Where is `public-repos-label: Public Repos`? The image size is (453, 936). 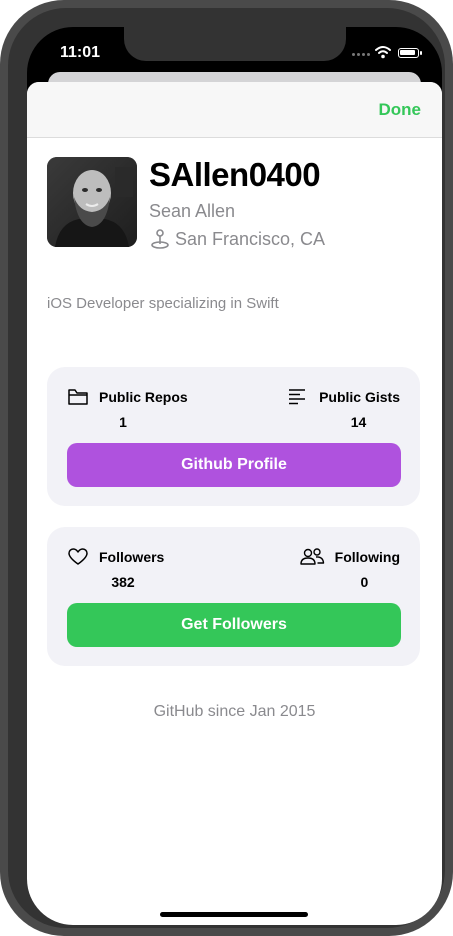 public-repos-label: Public Repos is located at coordinates (143, 397).